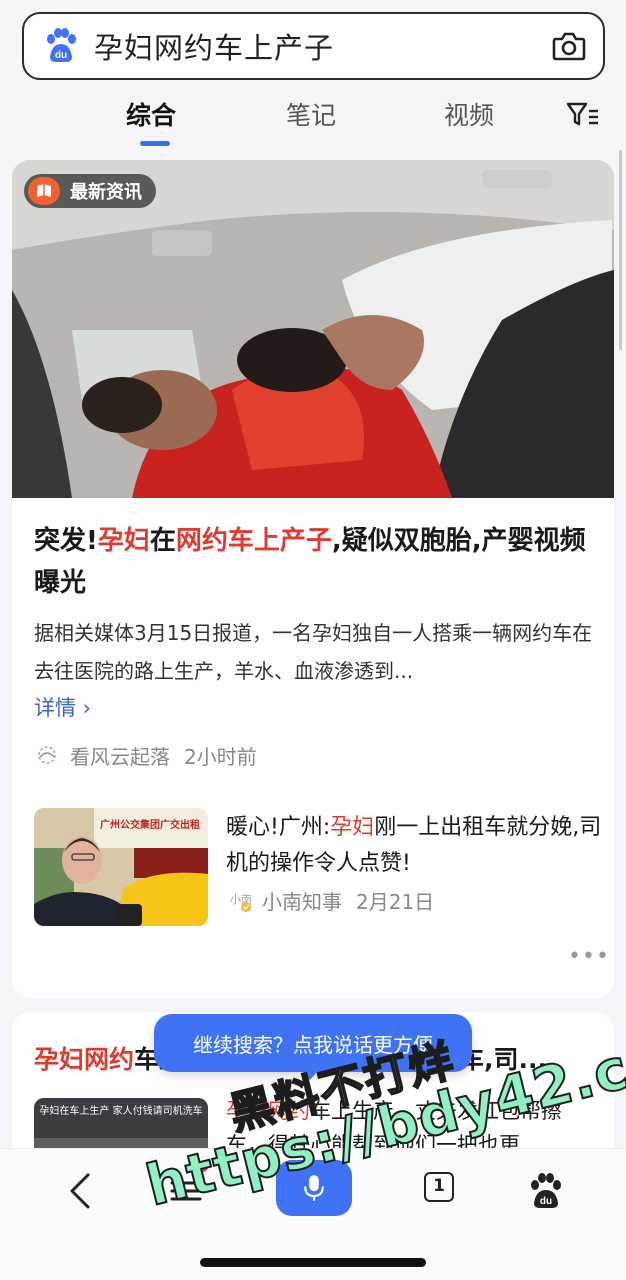  What do you see at coordinates (47, 755) in the screenshot?
I see `source-avatar-icon` at bounding box center [47, 755].